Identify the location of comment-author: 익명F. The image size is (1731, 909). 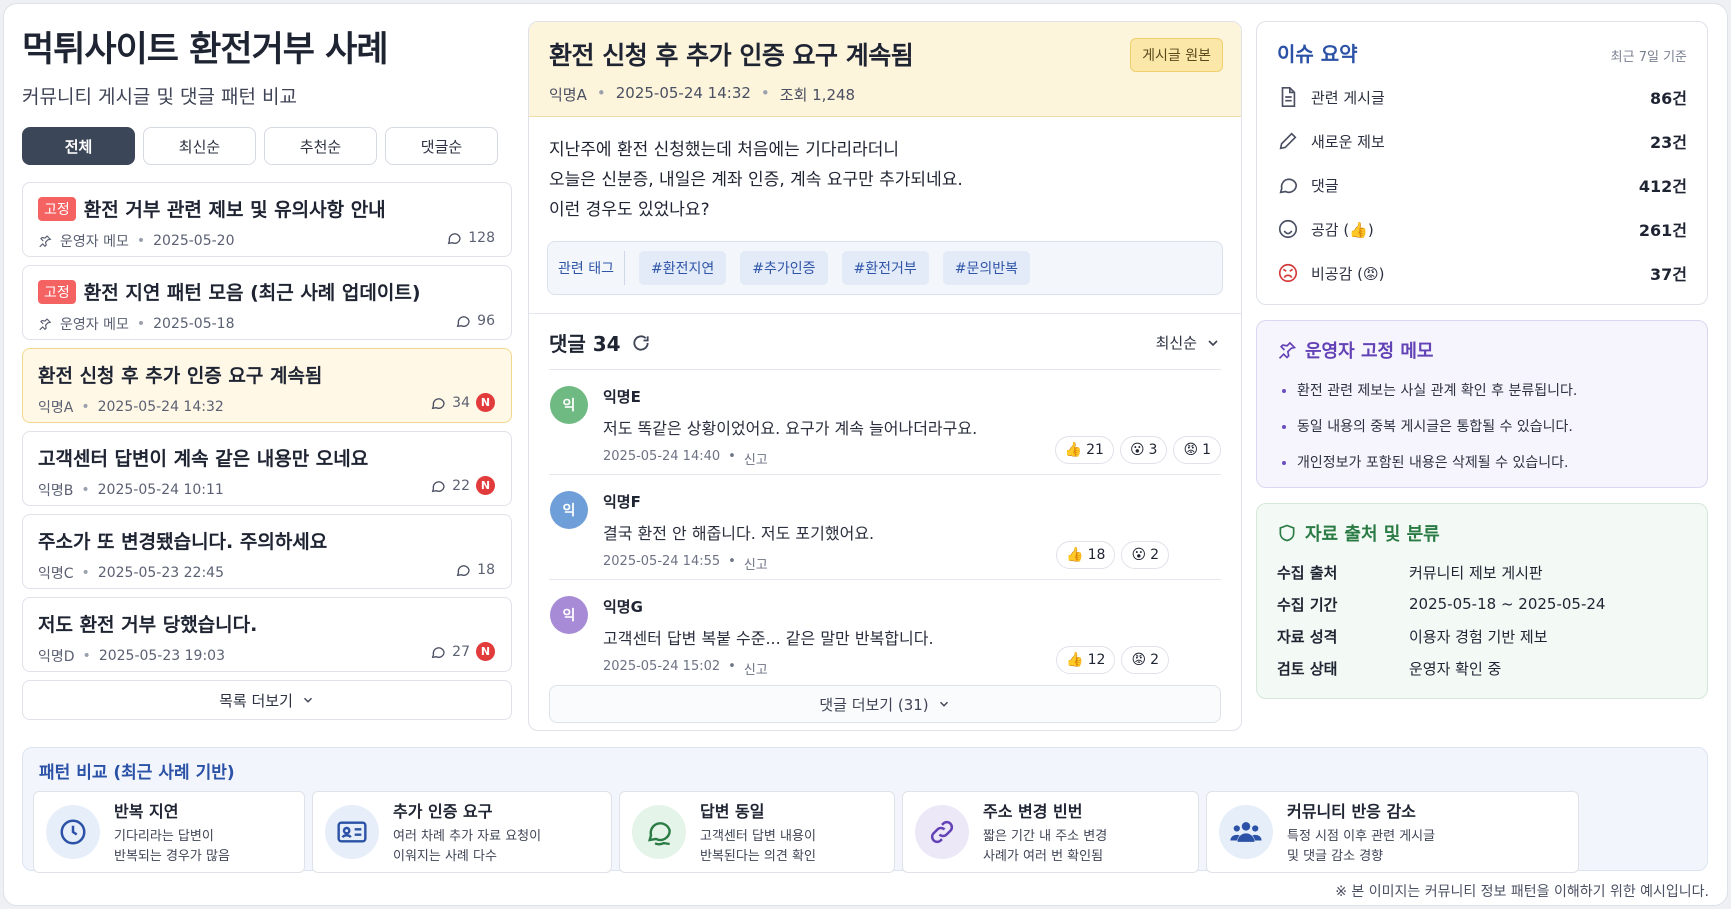
(622, 502).